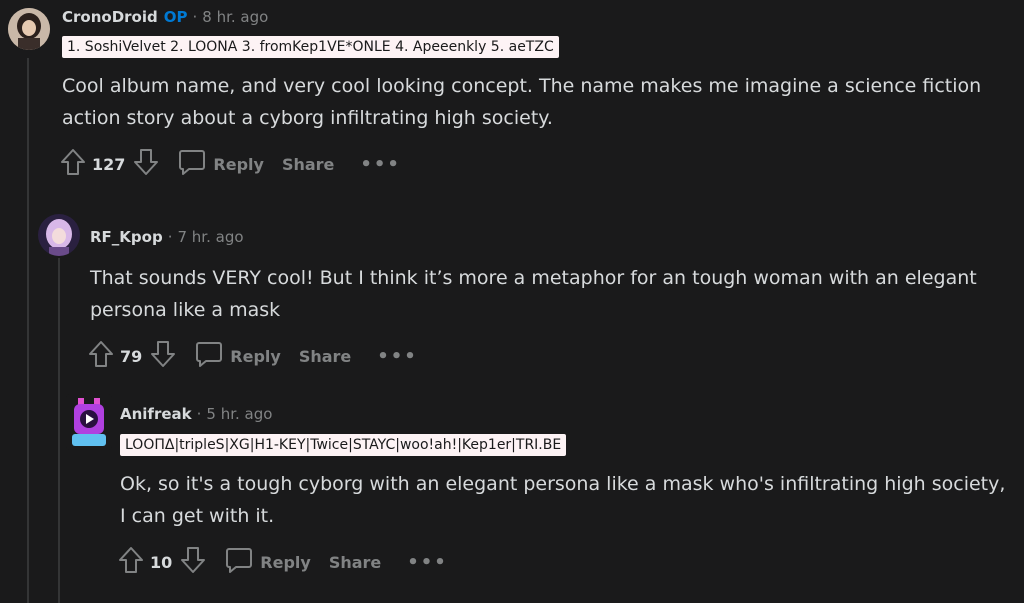 The width and height of the screenshot is (1024, 603). Describe the element at coordinates (110, 17) in the screenshot. I see `author-name: CronoDroid` at that location.